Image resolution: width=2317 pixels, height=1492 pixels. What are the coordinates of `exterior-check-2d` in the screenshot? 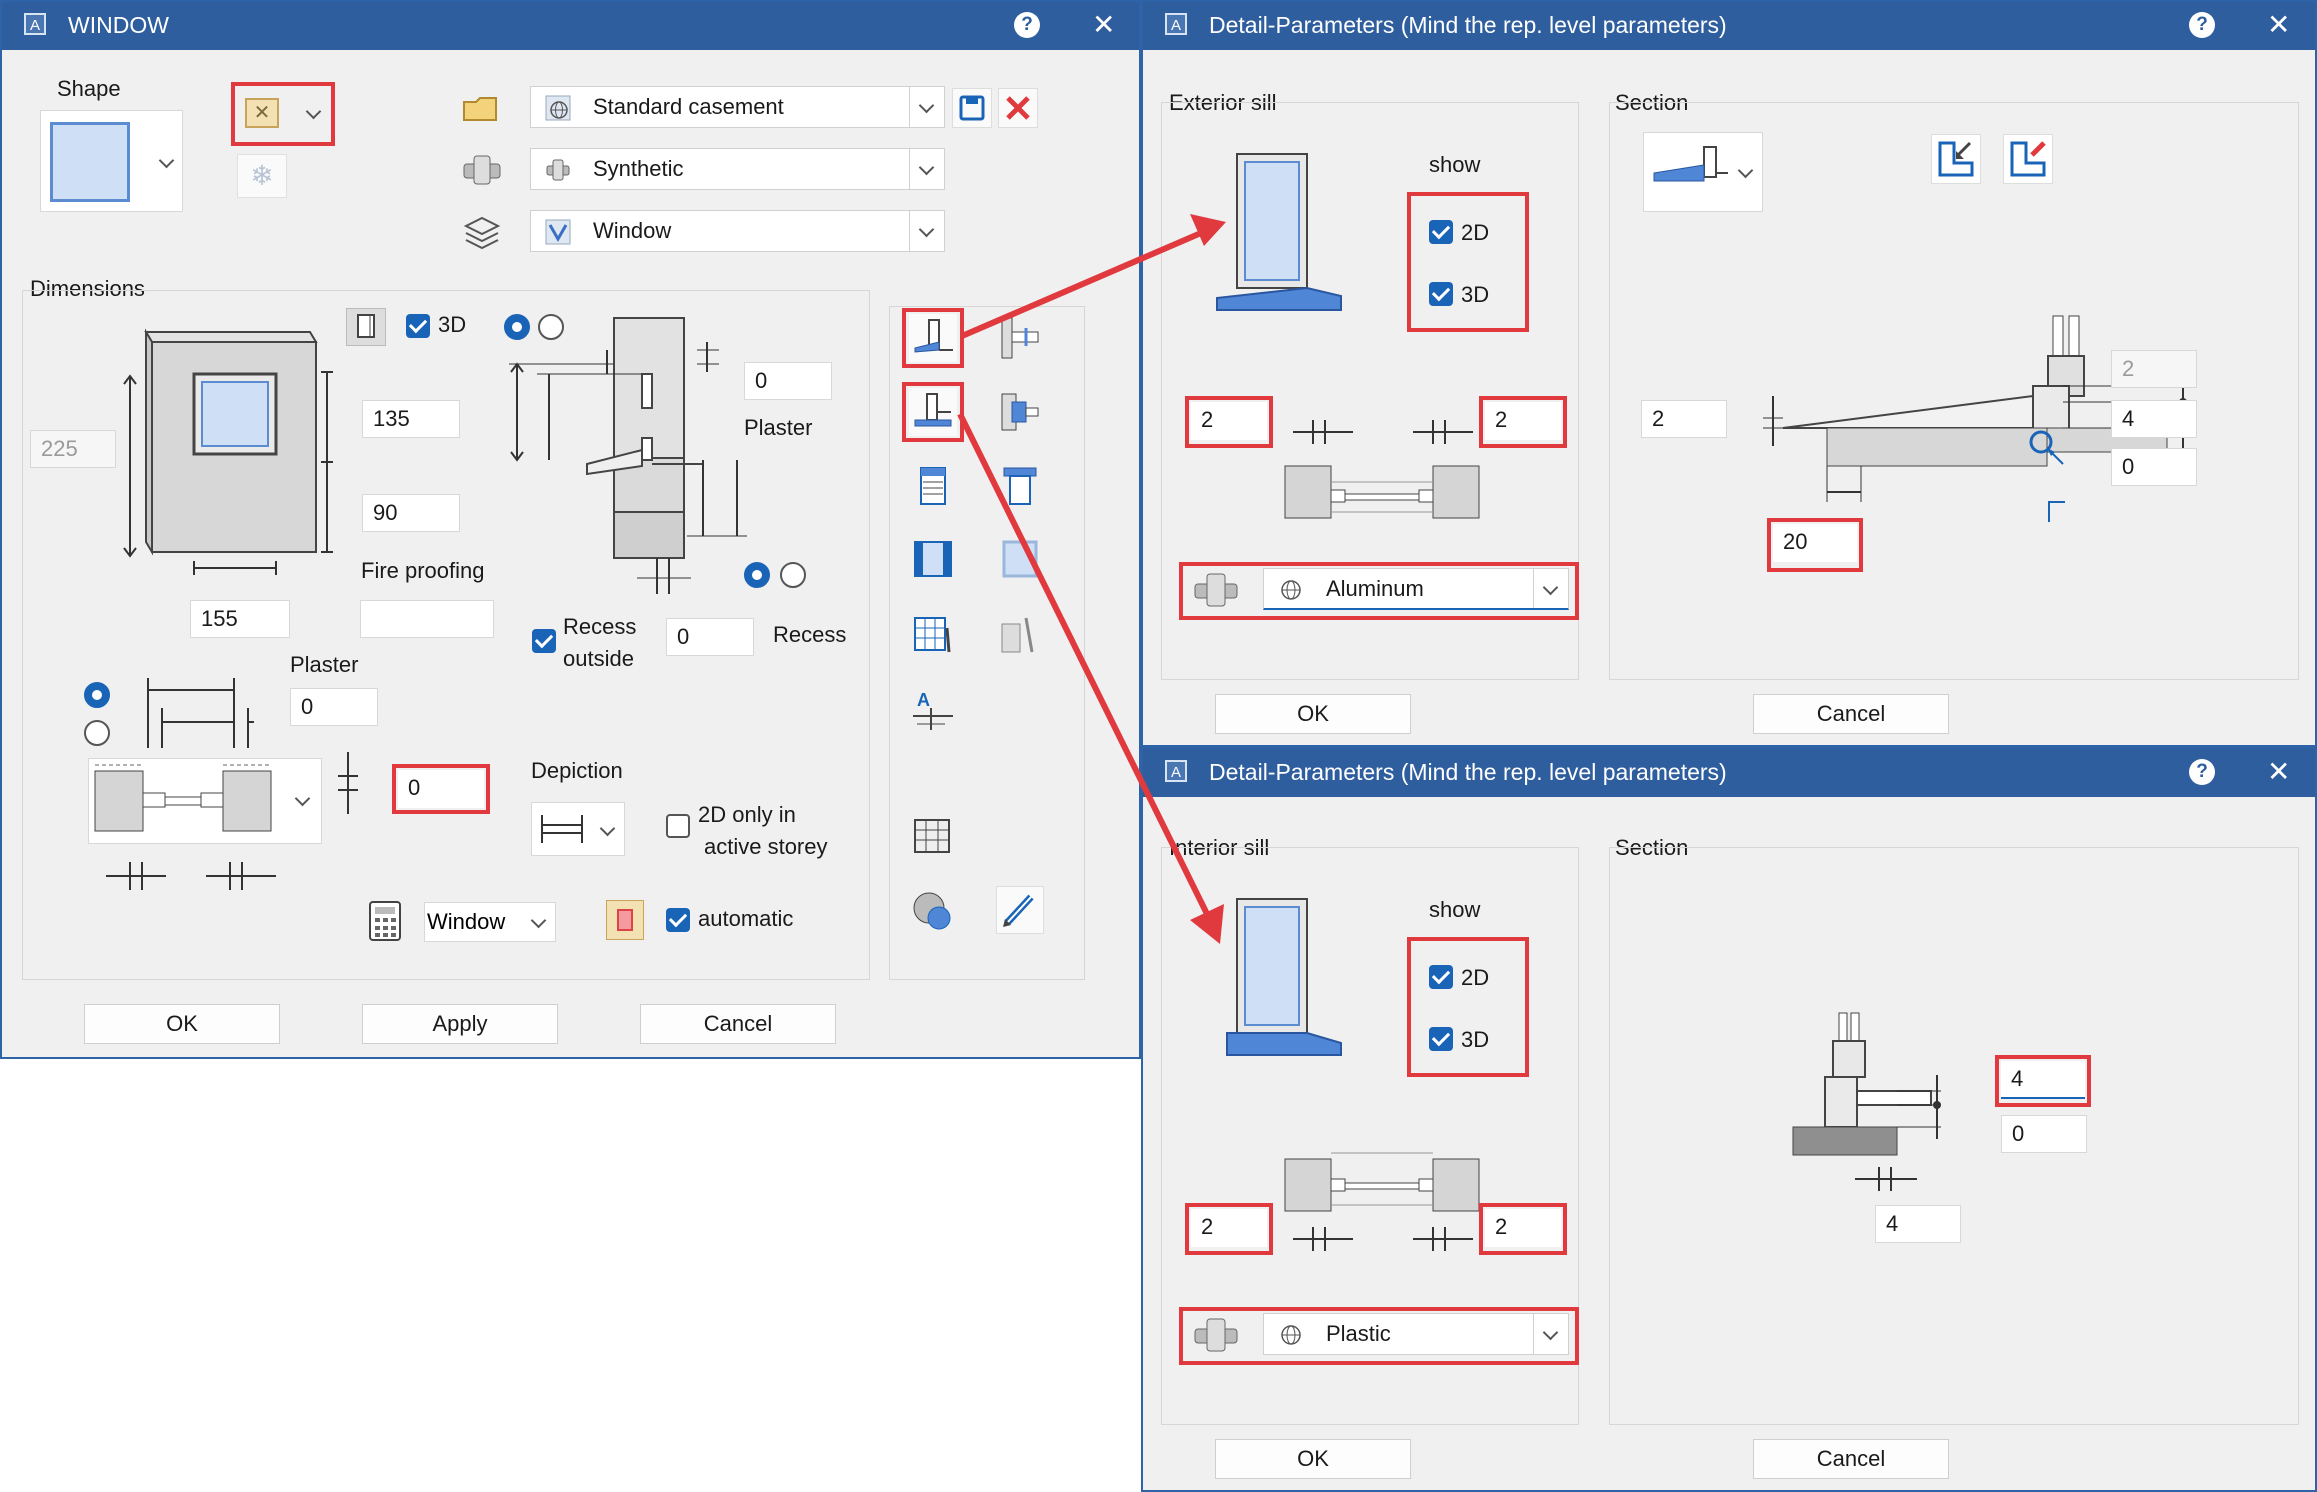 It's located at (1441, 232).